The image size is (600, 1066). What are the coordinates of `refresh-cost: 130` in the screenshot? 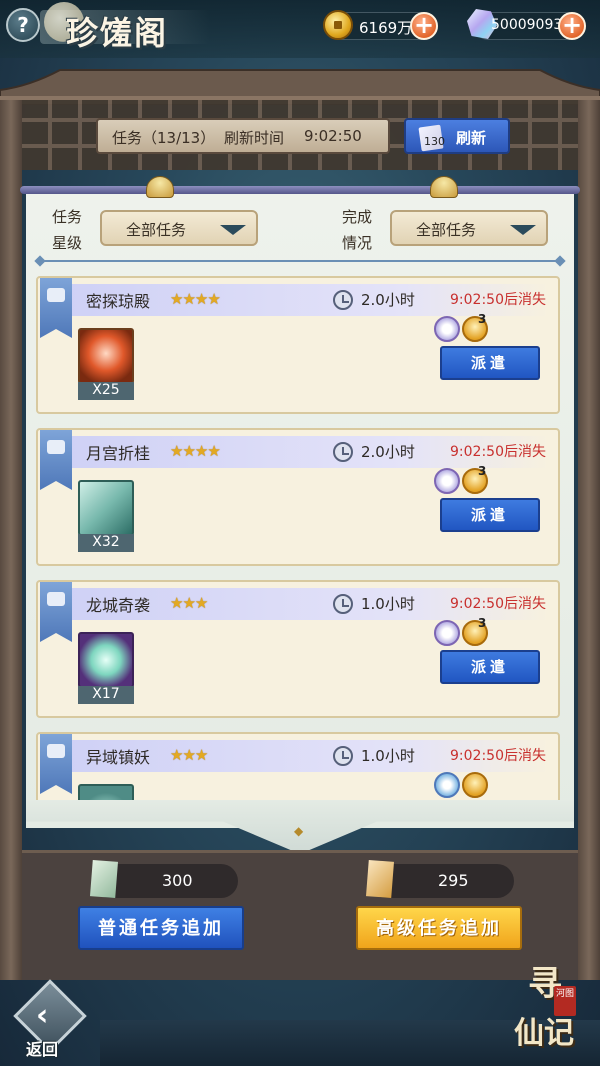 It's located at (434, 141).